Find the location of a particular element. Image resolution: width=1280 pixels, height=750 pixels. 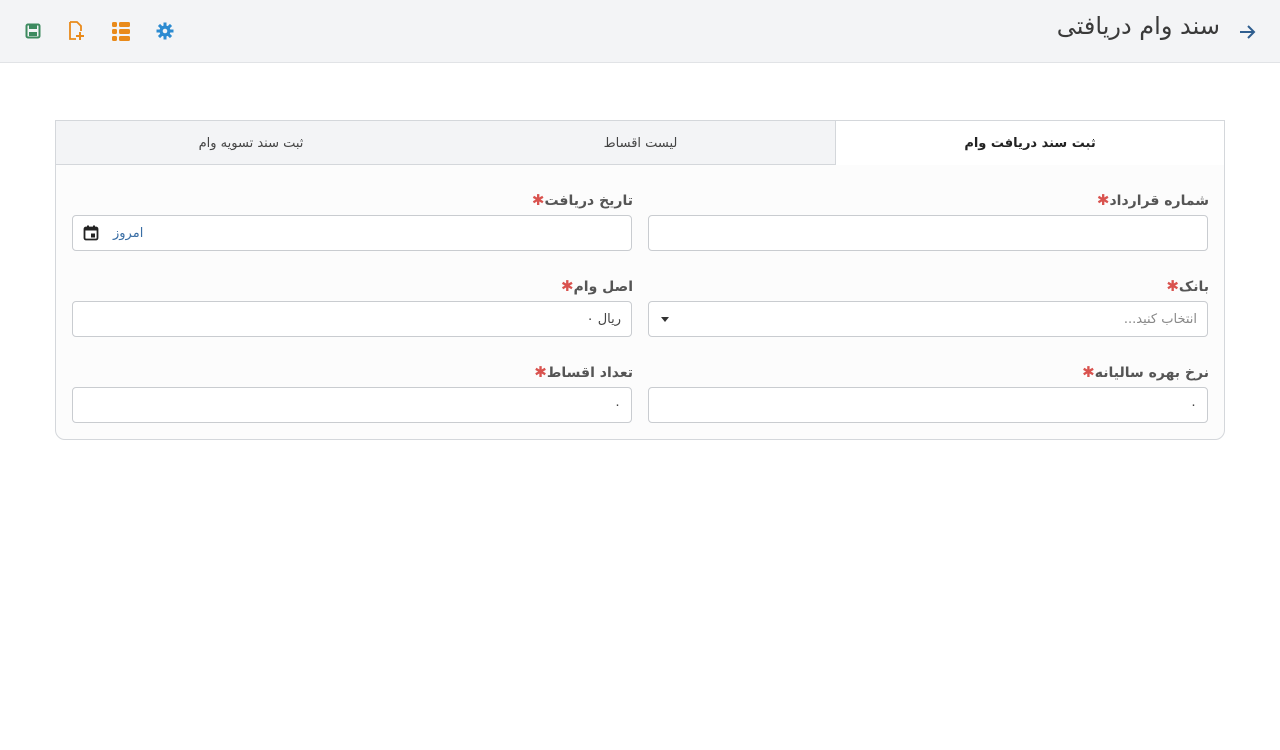

receive-date-value: امروز is located at coordinates (128, 233).